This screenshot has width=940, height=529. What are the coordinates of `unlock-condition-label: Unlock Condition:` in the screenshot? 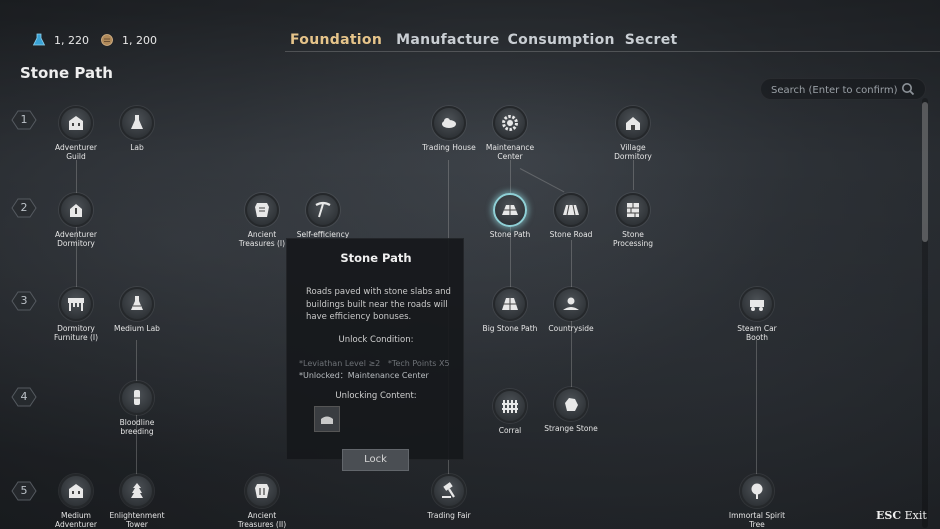 It's located at (376, 340).